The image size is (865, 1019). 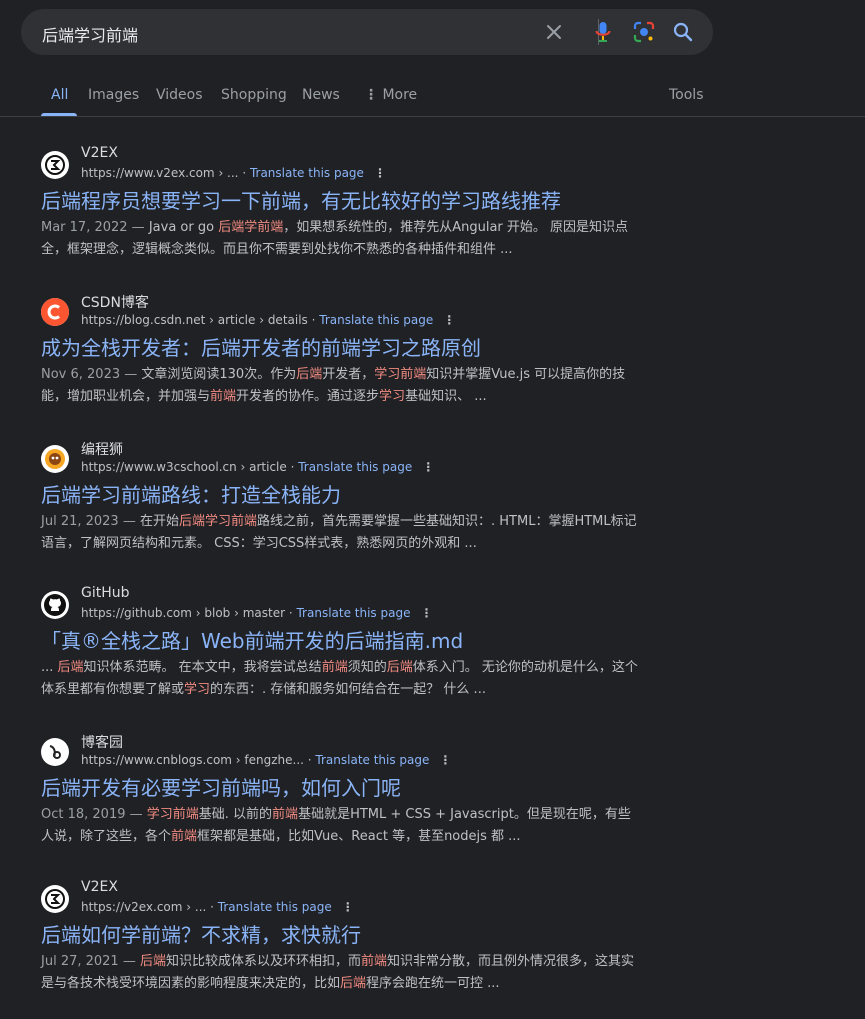 What do you see at coordinates (371, 95) in the screenshot?
I see `more-vert-icon: ⋮` at bounding box center [371, 95].